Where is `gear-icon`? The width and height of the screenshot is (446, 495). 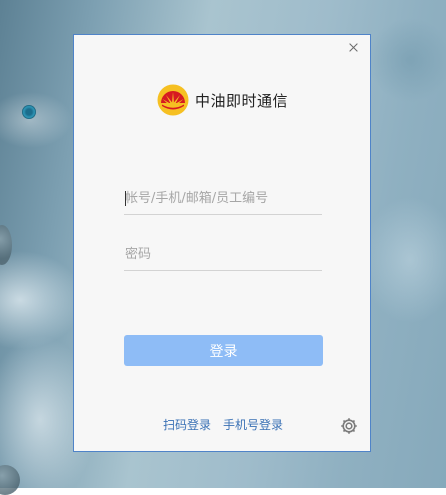
gear-icon is located at coordinates (349, 426).